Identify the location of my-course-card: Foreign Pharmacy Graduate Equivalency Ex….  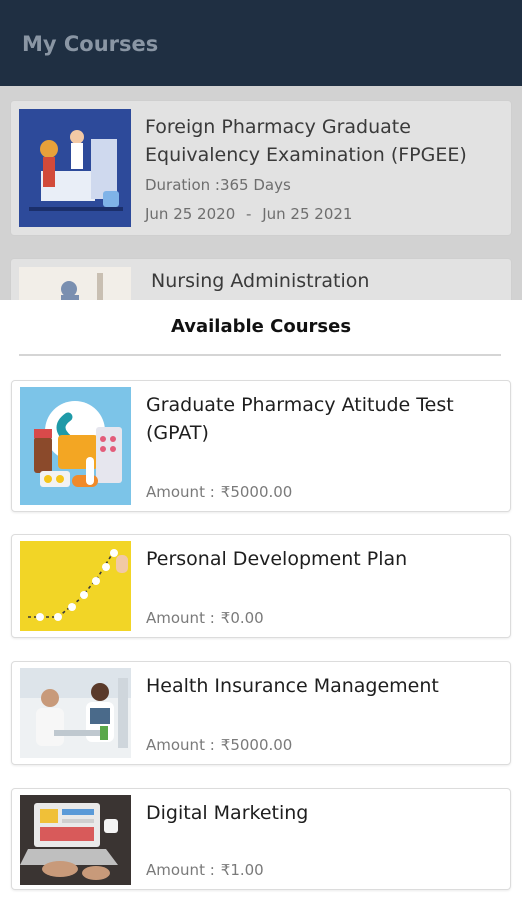
(261, 168).